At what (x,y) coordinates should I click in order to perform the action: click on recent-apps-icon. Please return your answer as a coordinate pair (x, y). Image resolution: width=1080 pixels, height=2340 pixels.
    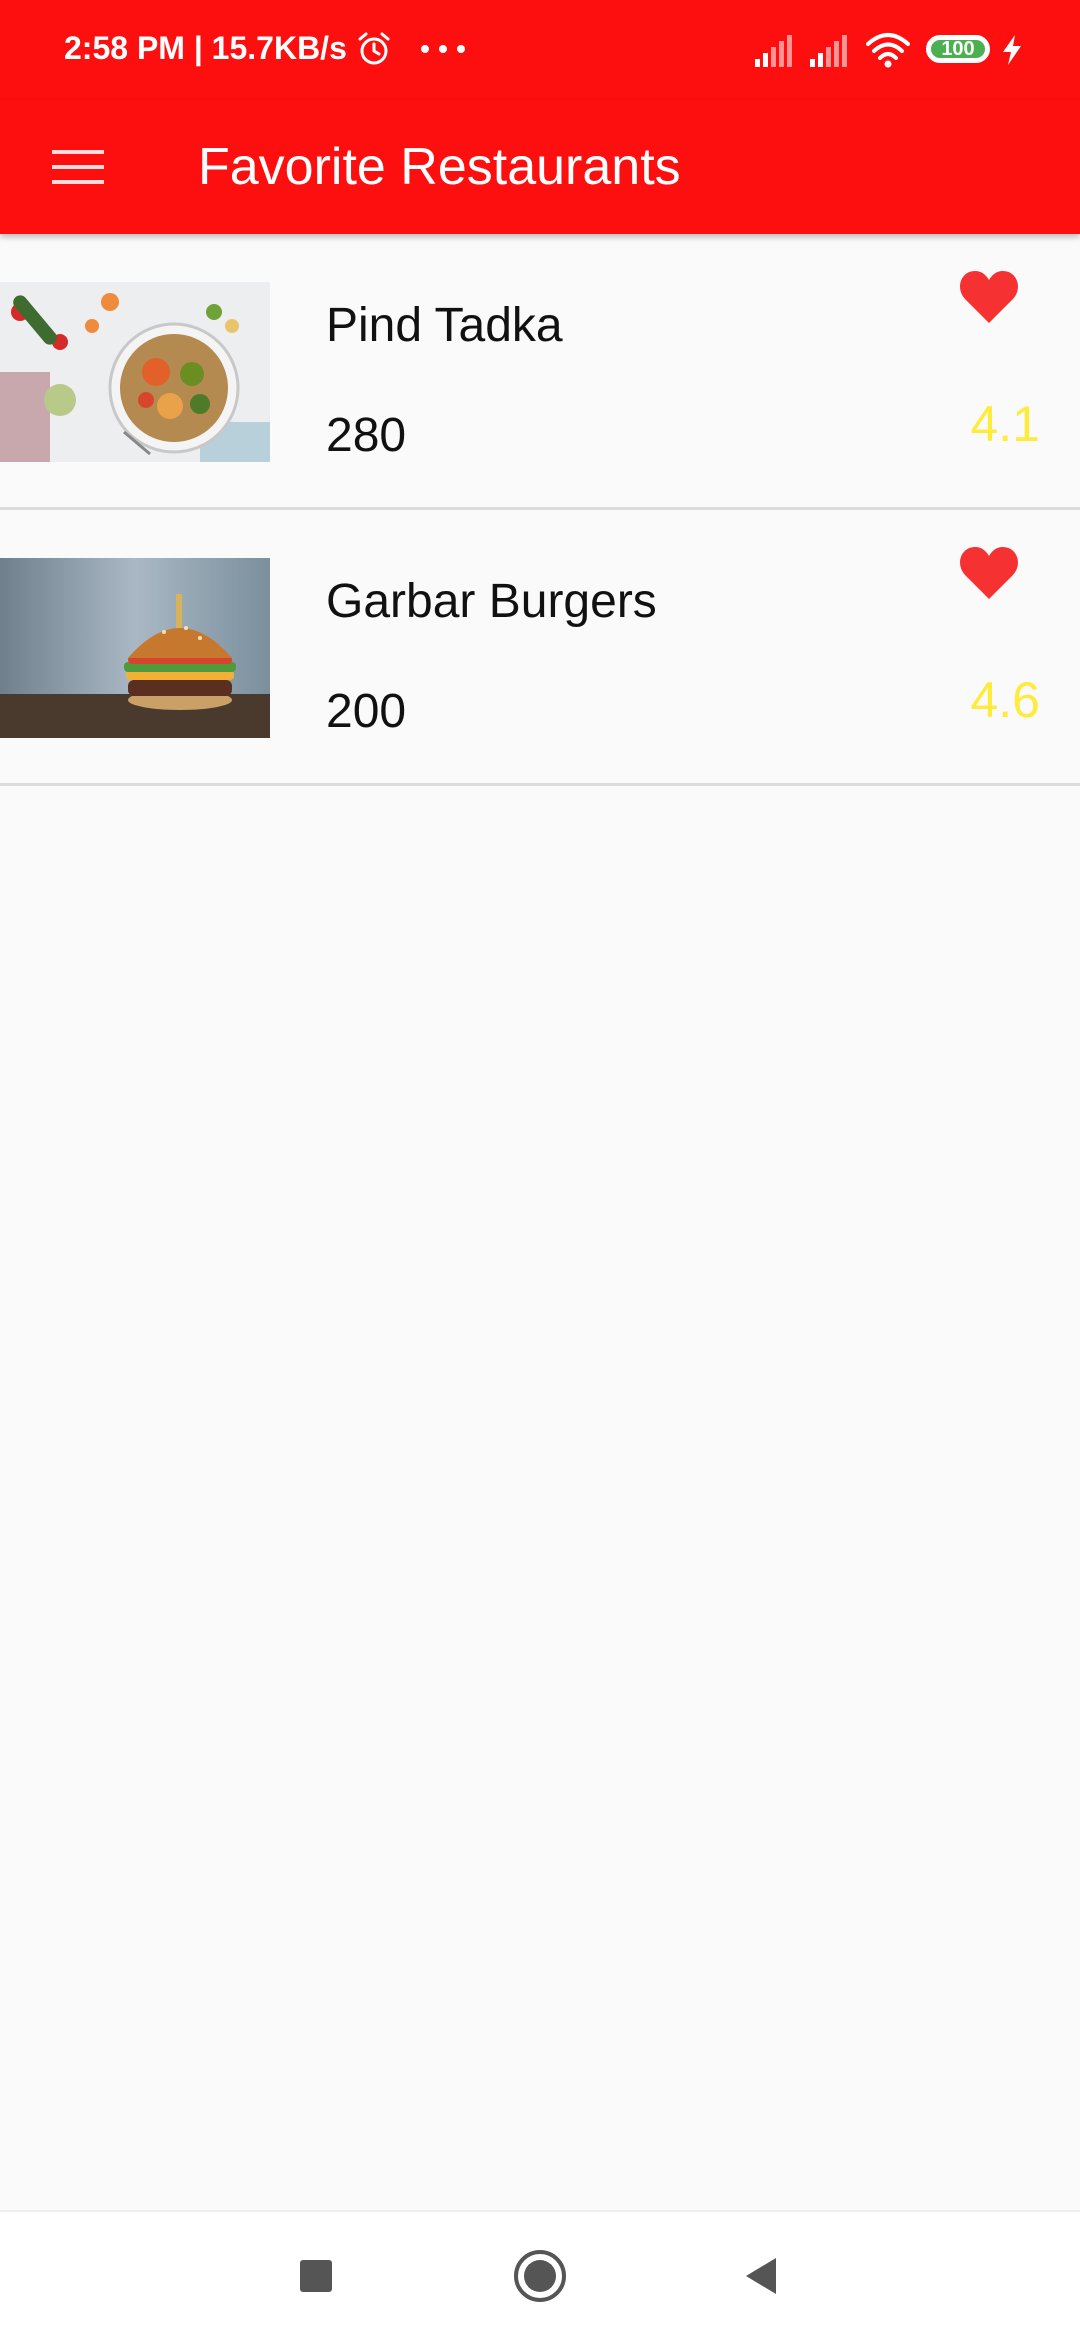
    Looking at the image, I should click on (316, 2276).